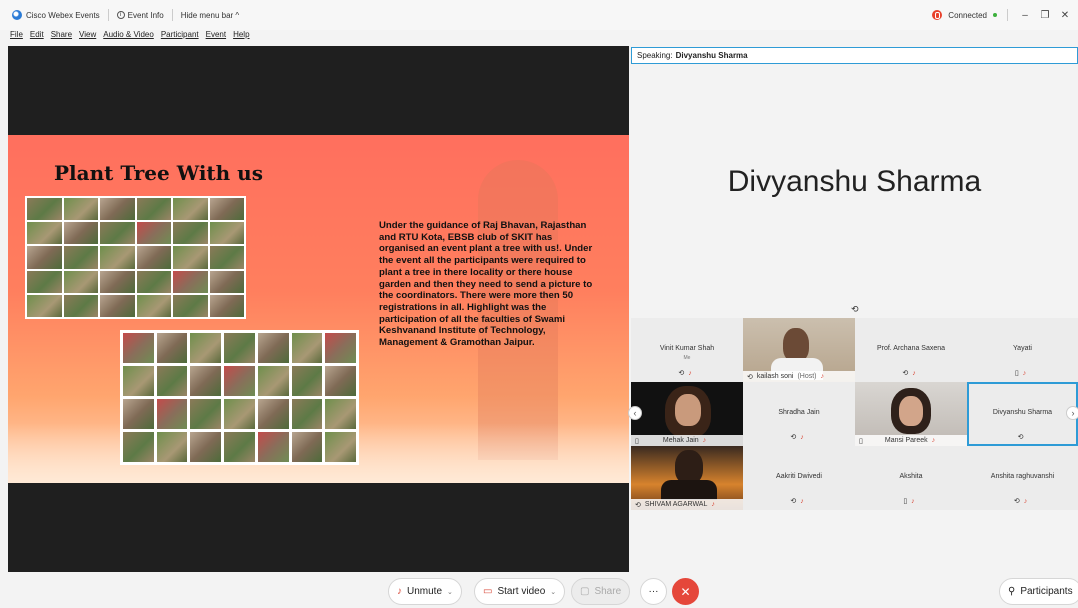  What do you see at coordinates (608, 591) in the screenshot?
I see `share-label: Share` at bounding box center [608, 591].